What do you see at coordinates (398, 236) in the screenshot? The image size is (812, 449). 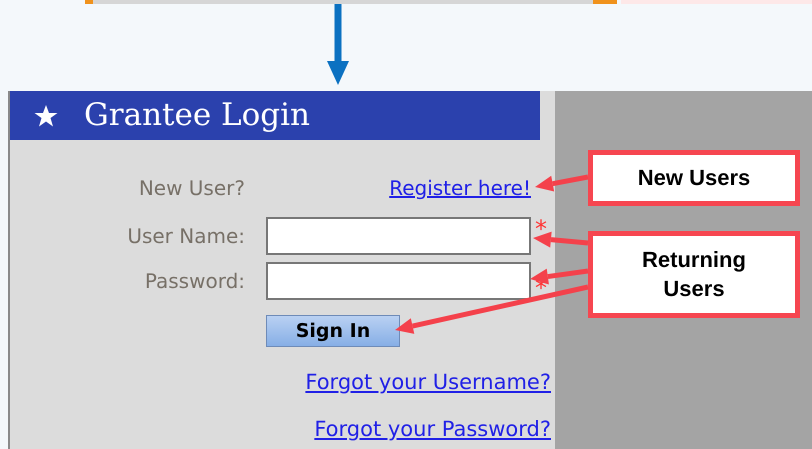 I see `username-field` at bounding box center [398, 236].